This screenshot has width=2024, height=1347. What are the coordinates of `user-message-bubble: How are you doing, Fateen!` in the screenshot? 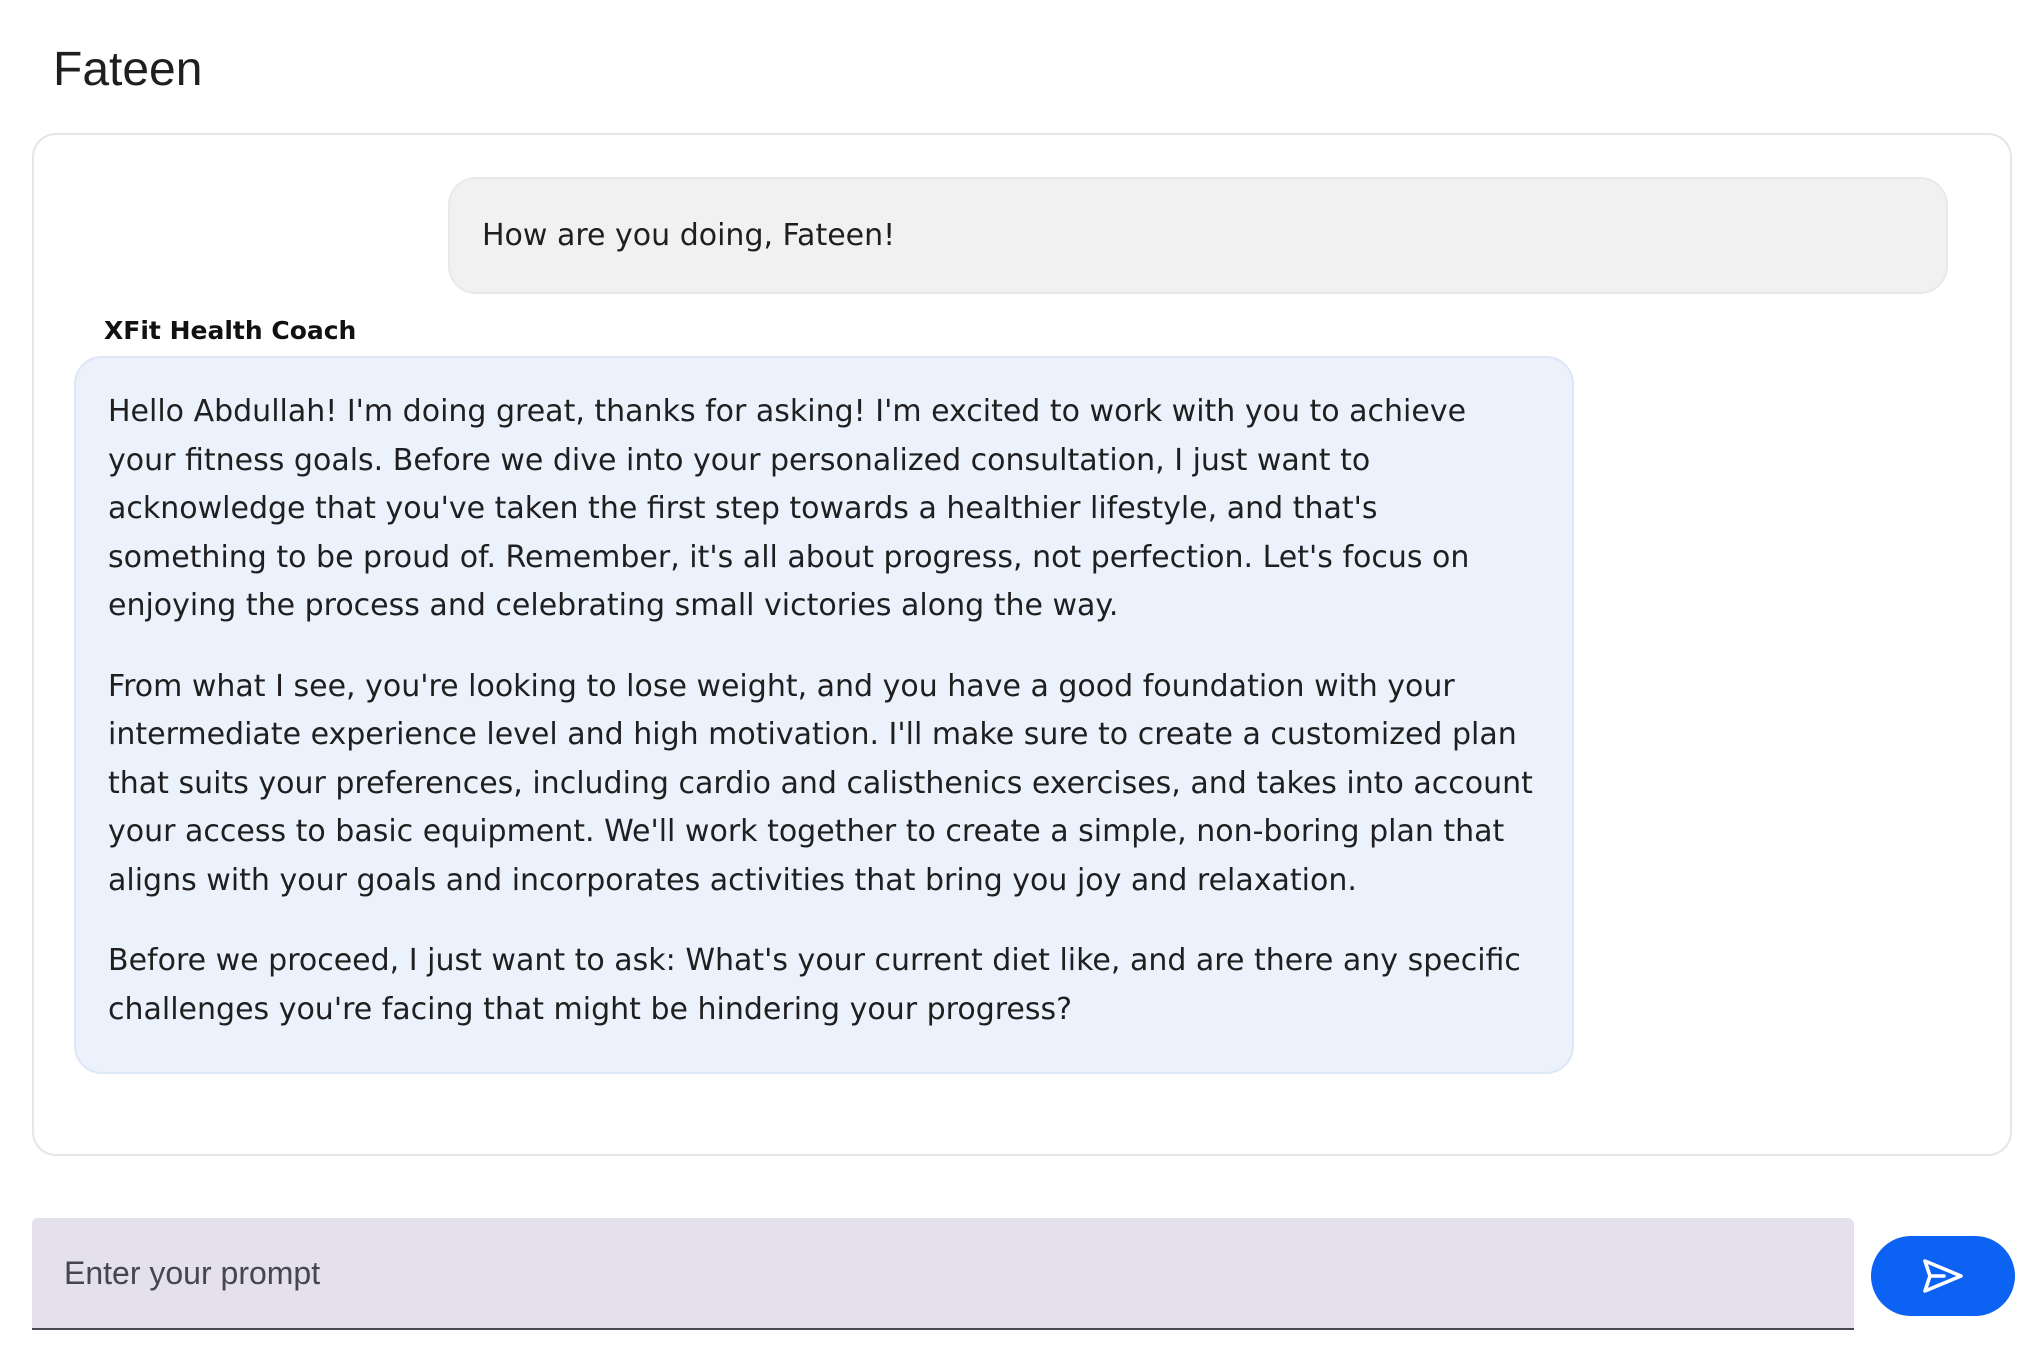 It's located at (1198, 235).